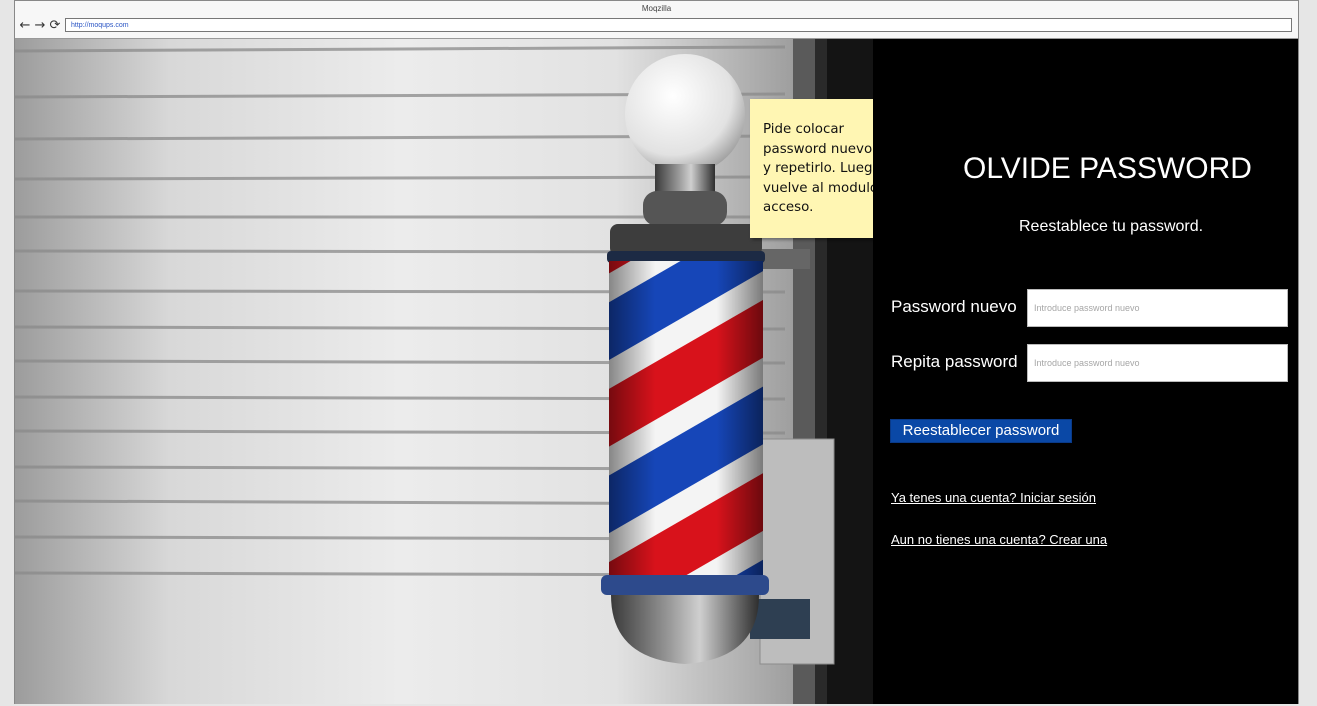 Image resolution: width=1317 pixels, height=706 pixels. I want to click on note-line: password nuevo, so click(818, 149).